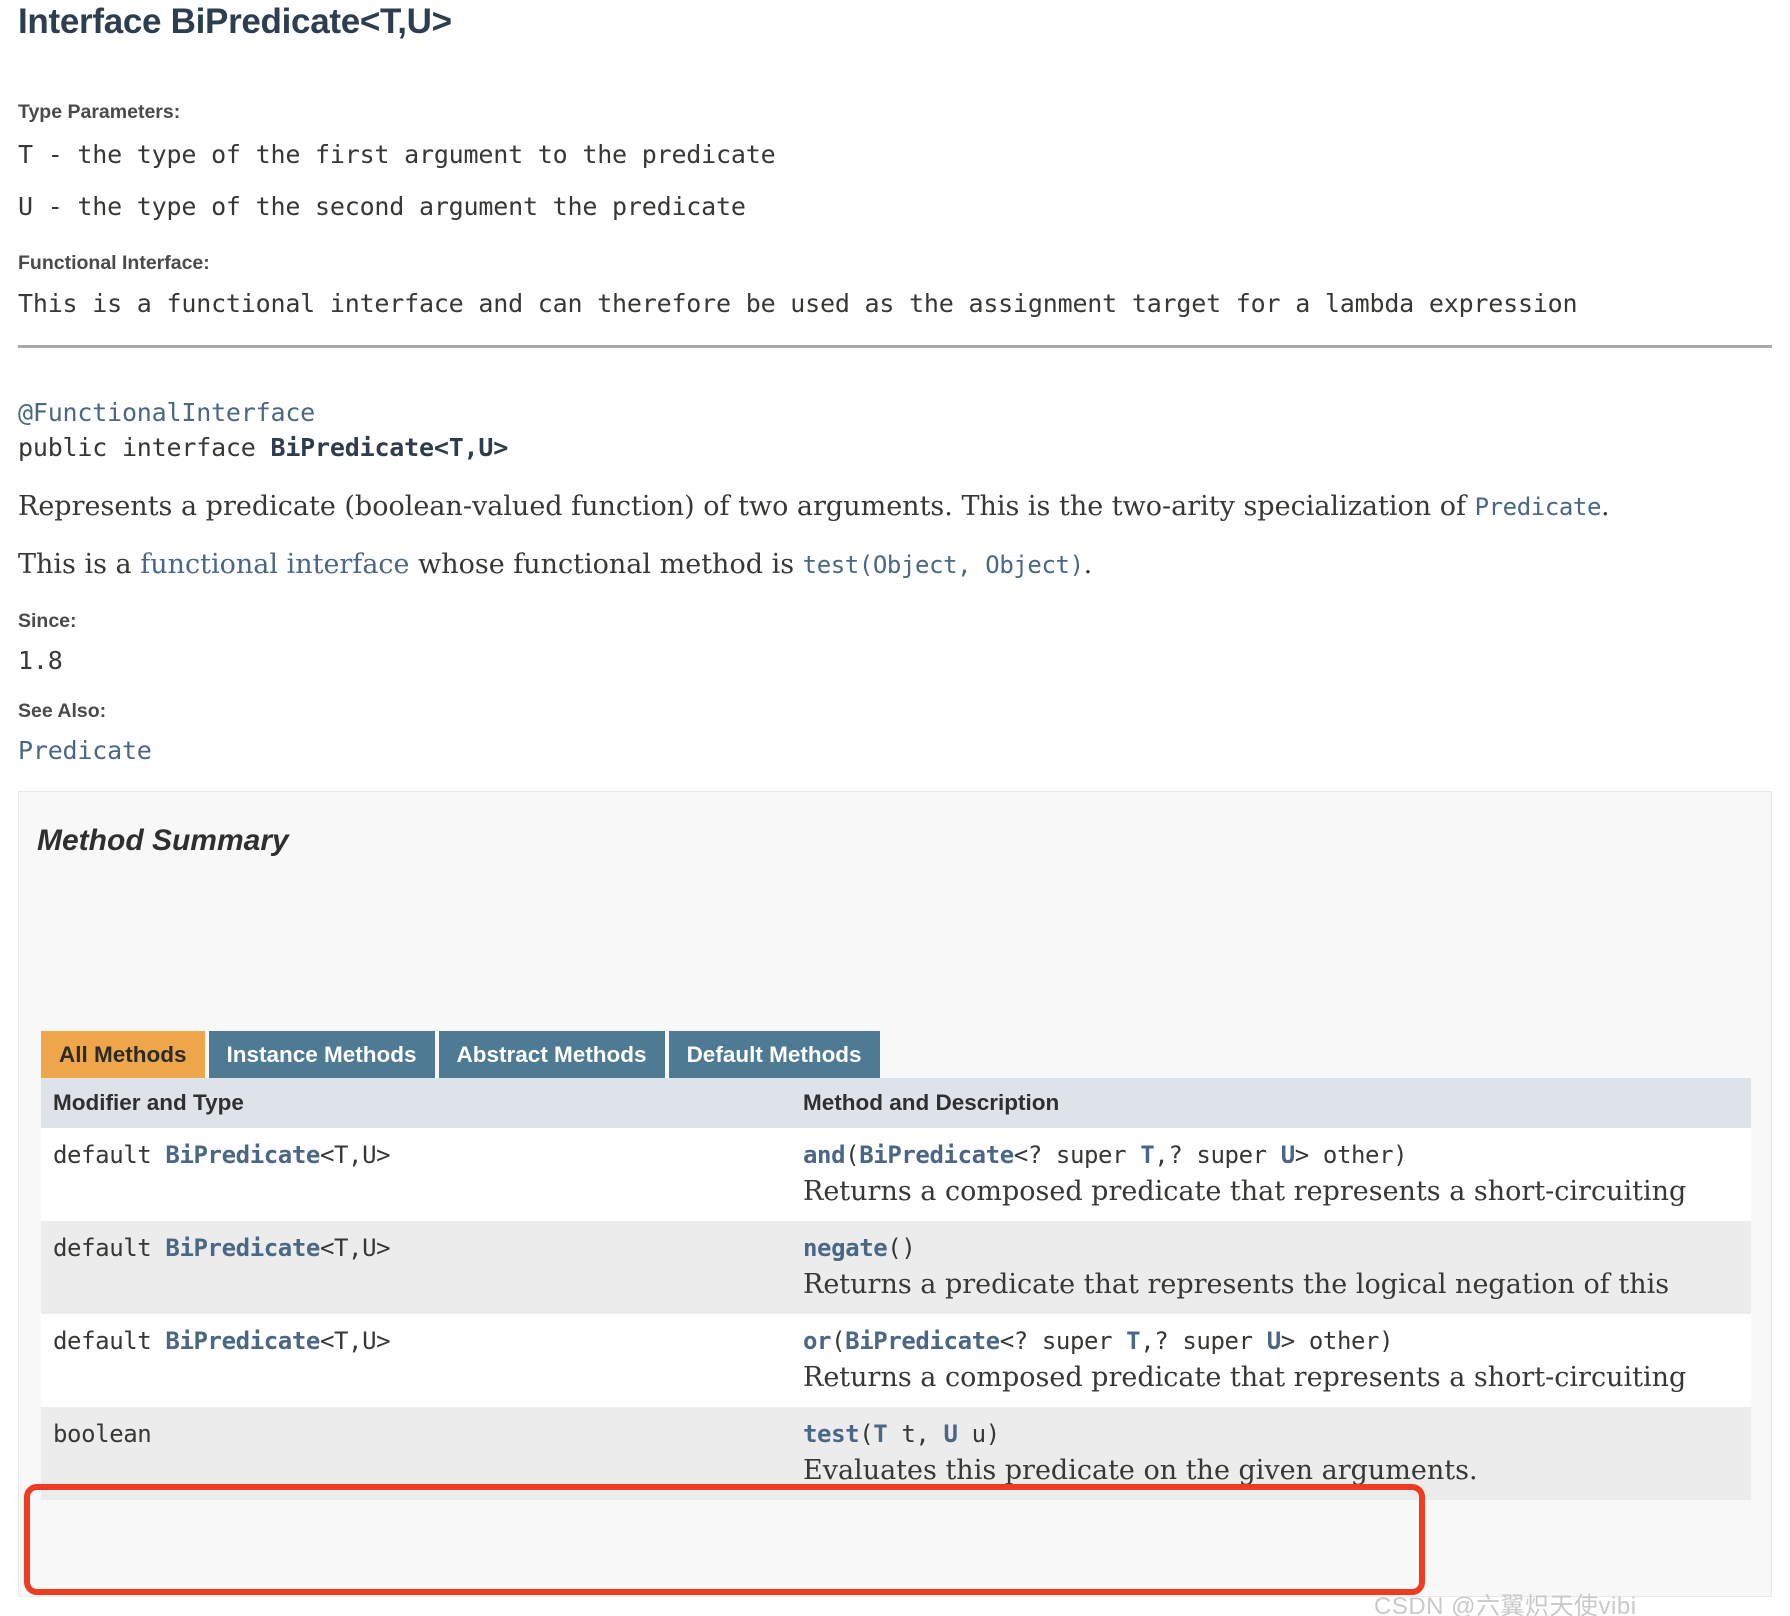 Image resolution: width=1790 pixels, height=1616 pixels. I want to click on row1-type-link: BiPredicate, so click(242, 1248).